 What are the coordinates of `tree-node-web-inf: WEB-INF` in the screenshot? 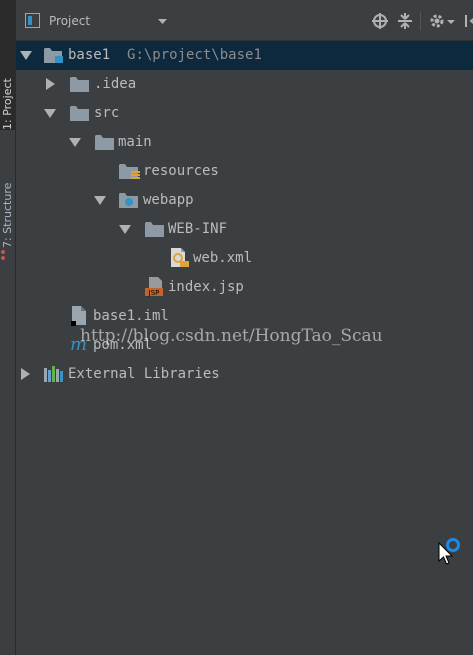 It's located at (244, 229).